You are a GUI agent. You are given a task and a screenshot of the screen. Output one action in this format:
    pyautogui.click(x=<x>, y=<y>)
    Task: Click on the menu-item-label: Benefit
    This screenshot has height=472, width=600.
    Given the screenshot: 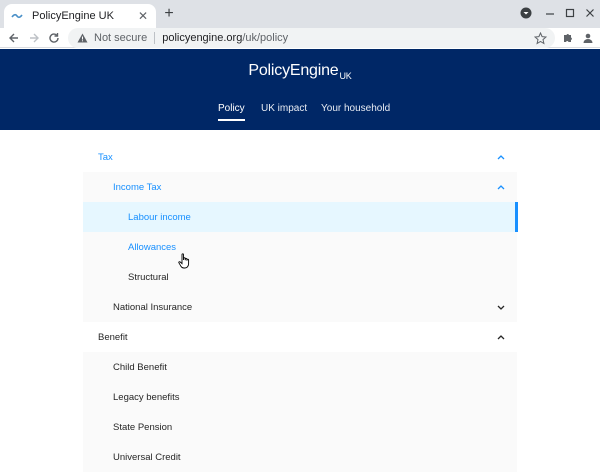 What is the action you would take?
    pyautogui.click(x=113, y=337)
    